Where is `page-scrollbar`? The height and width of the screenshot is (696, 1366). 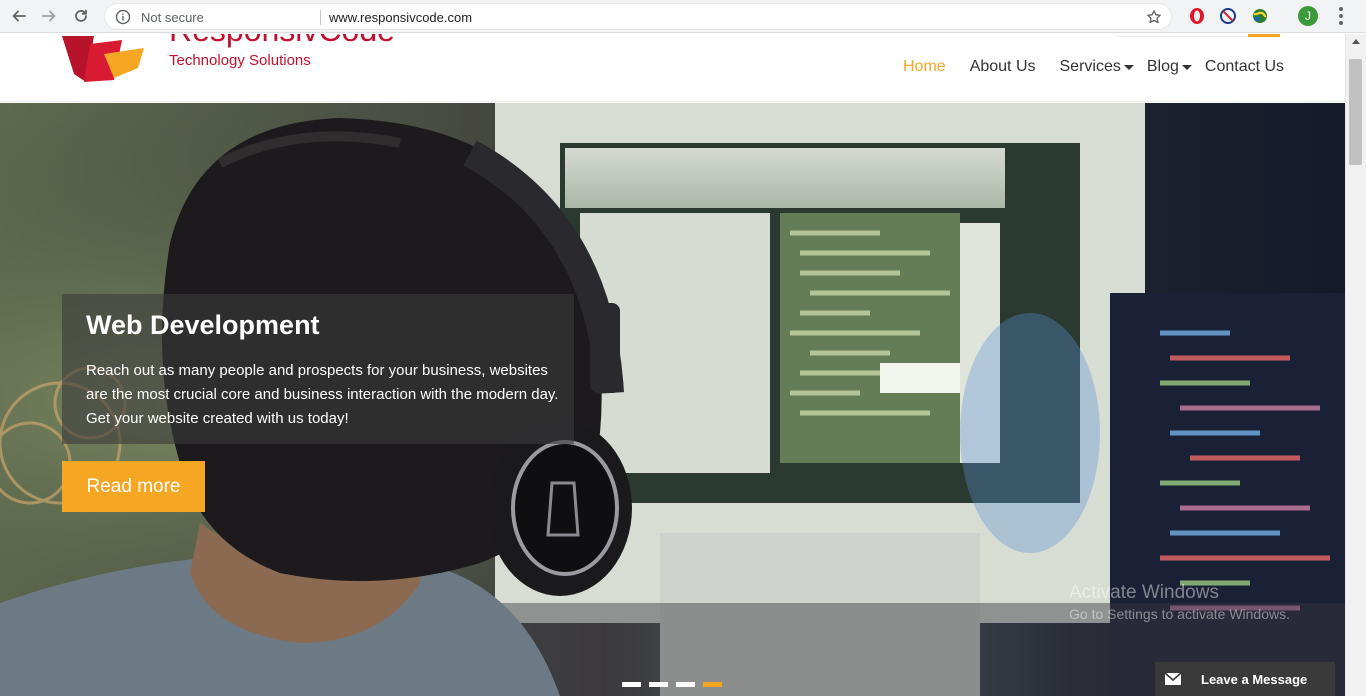
page-scrollbar is located at coordinates (1355, 365).